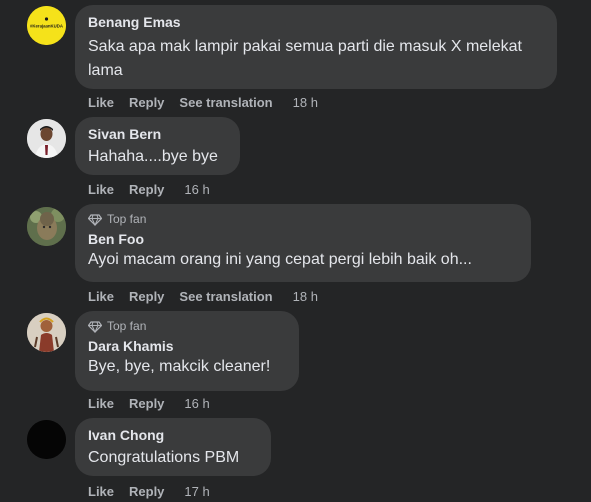 Image resolution: width=591 pixels, height=502 pixels. Describe the element at coordinates (303, 239) in the screenshot. I see `comment-author: Ben Foo` at that location.